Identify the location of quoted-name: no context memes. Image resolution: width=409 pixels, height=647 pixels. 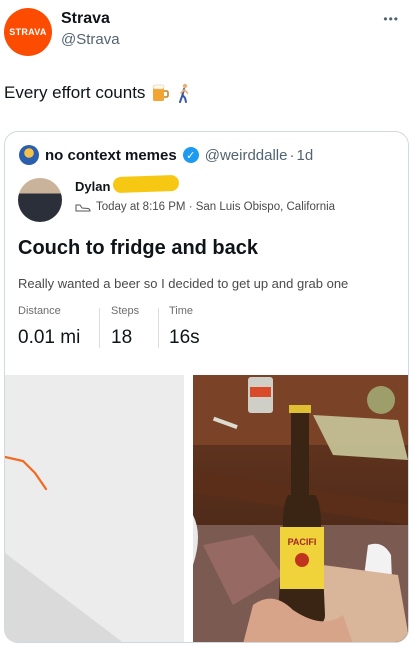
(111, 155).